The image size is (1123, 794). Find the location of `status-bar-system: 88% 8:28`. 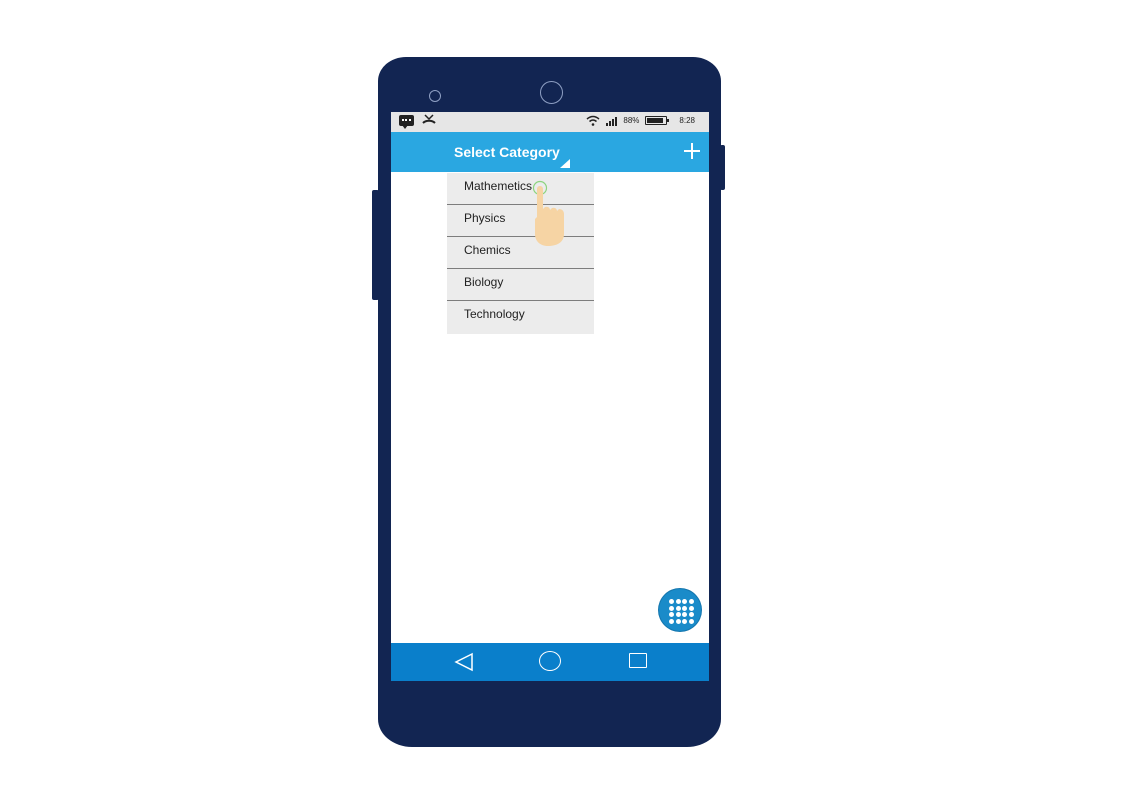

status-bar-system: 88% 8:28 is located at coordinates (640, 120).